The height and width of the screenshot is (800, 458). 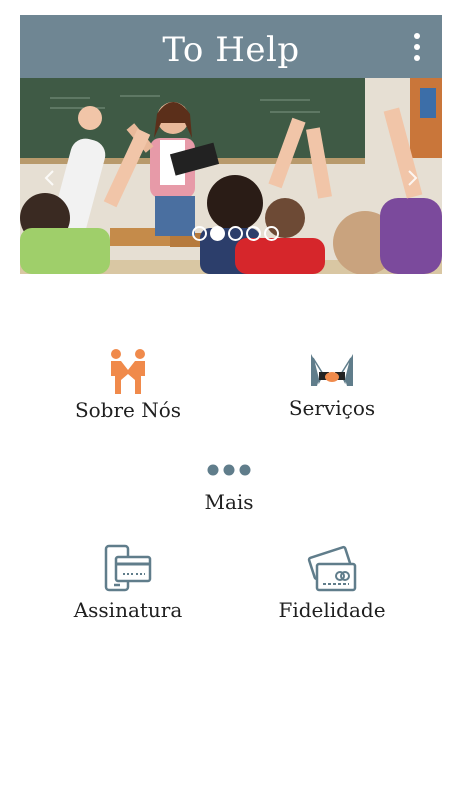 What do you see at coordinates (332, 370) in the screenshot?
I see `business-handshake-icon` at bounding box center [332, 370].